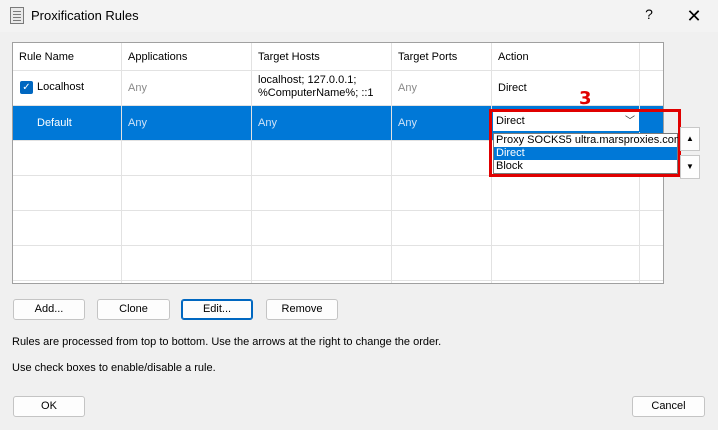 This screenshot has width=718, height=430. What do you see at coordinates (512, 88) in the screenshot?
I see `rule-action: Direct` at bounding box center [512, 88].